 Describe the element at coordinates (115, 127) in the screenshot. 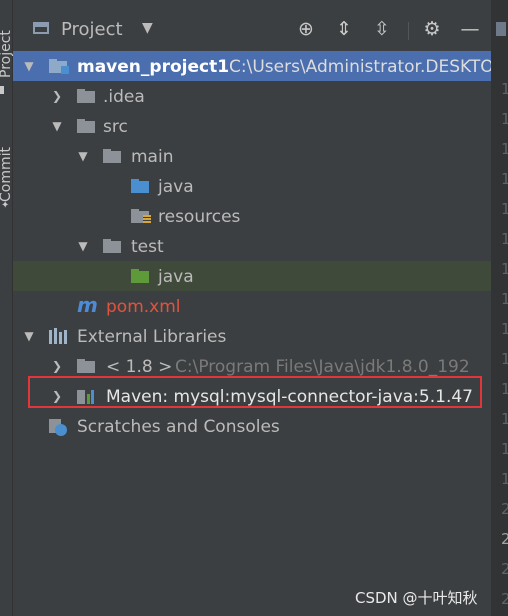

I see `folder-label: src` at that location.